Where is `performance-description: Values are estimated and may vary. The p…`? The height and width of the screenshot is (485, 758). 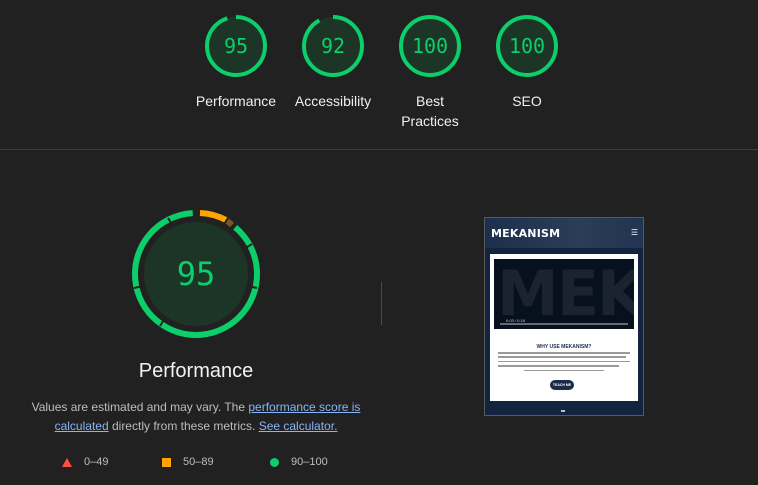
performance-description: Values are estimated and may vary. The p… is located at coordinates (196, 416).